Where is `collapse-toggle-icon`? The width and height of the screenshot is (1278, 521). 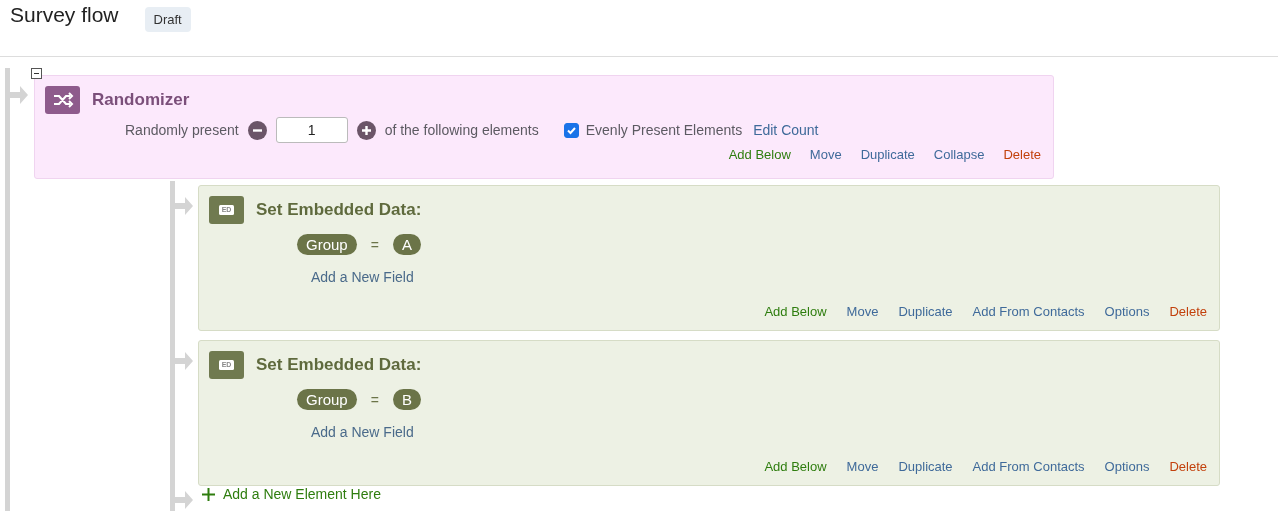 collapse-toggle-icon is located at coordinates (36, 73).